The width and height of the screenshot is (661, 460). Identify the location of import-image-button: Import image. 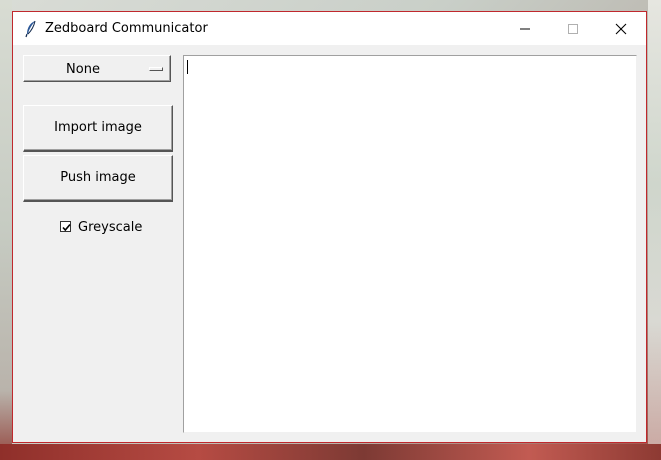
(98, 128).